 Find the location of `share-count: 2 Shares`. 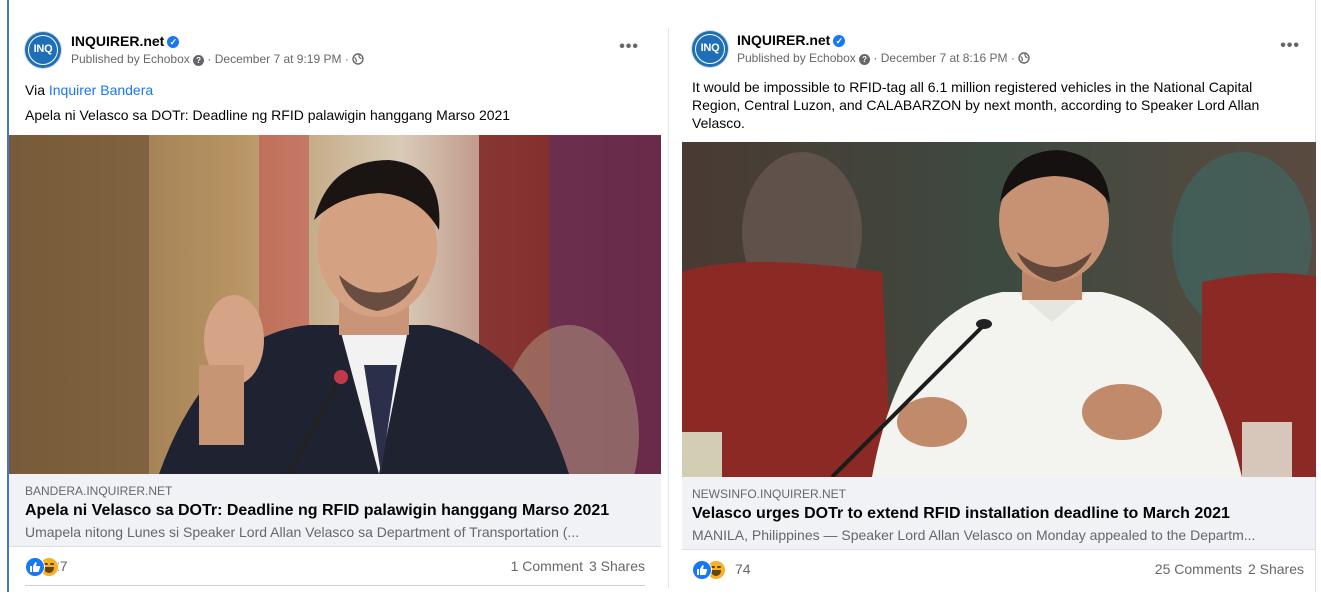

share-count: 2 Shares is located at coordinates (1276, 569).